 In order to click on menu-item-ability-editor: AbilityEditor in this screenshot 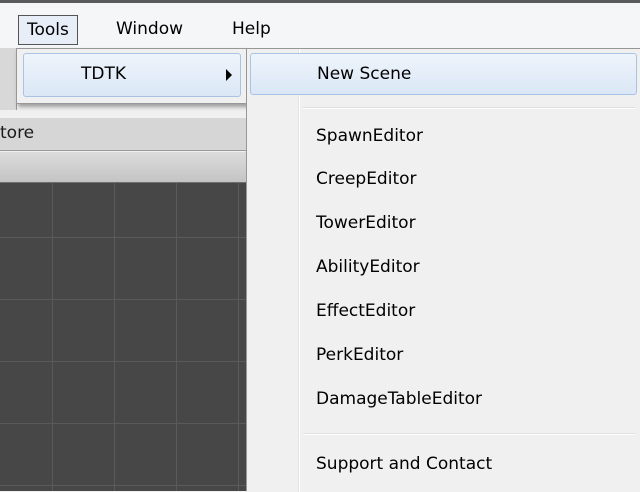, I will do `click(443, 268)`.